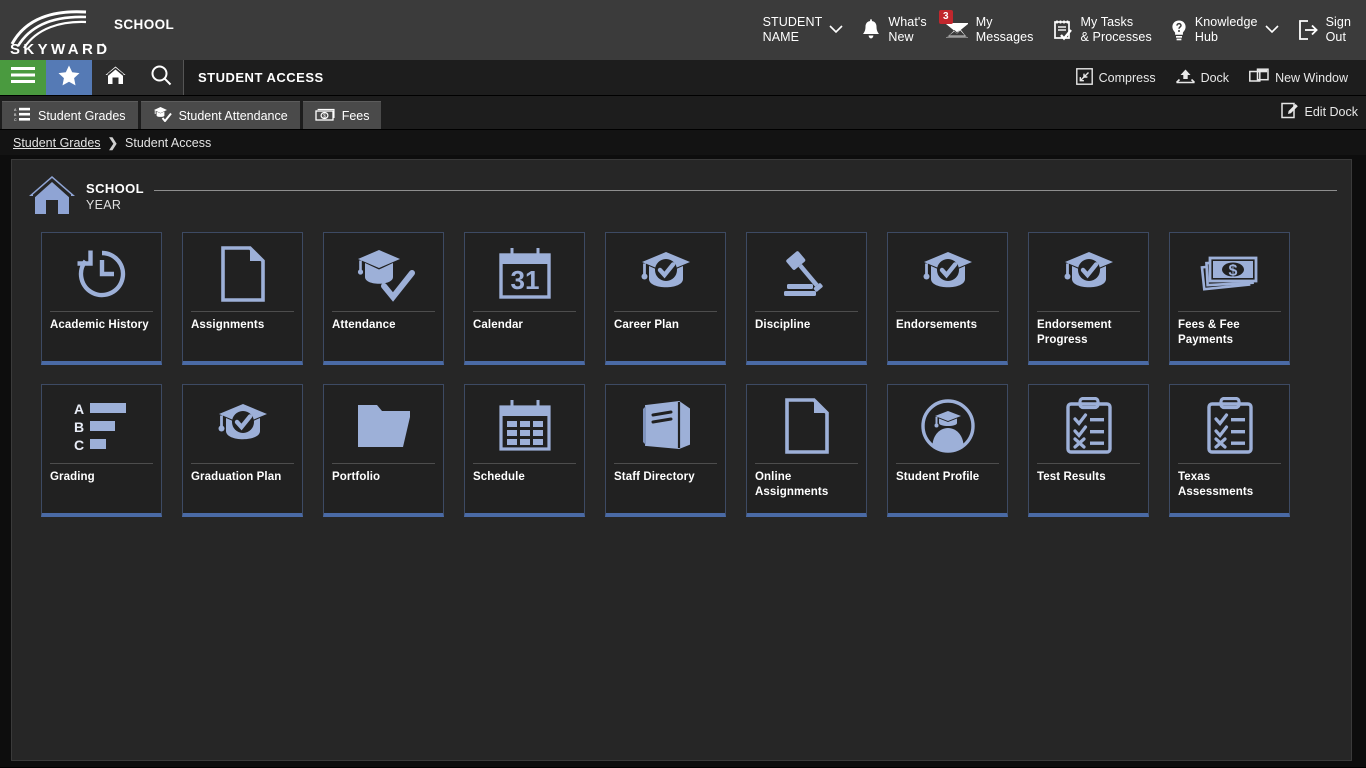  What do you see at coordinates (792, 29) in the screenshot?
I see `student-name-label: STUDENT NAME` at bounding box center [792, 29].